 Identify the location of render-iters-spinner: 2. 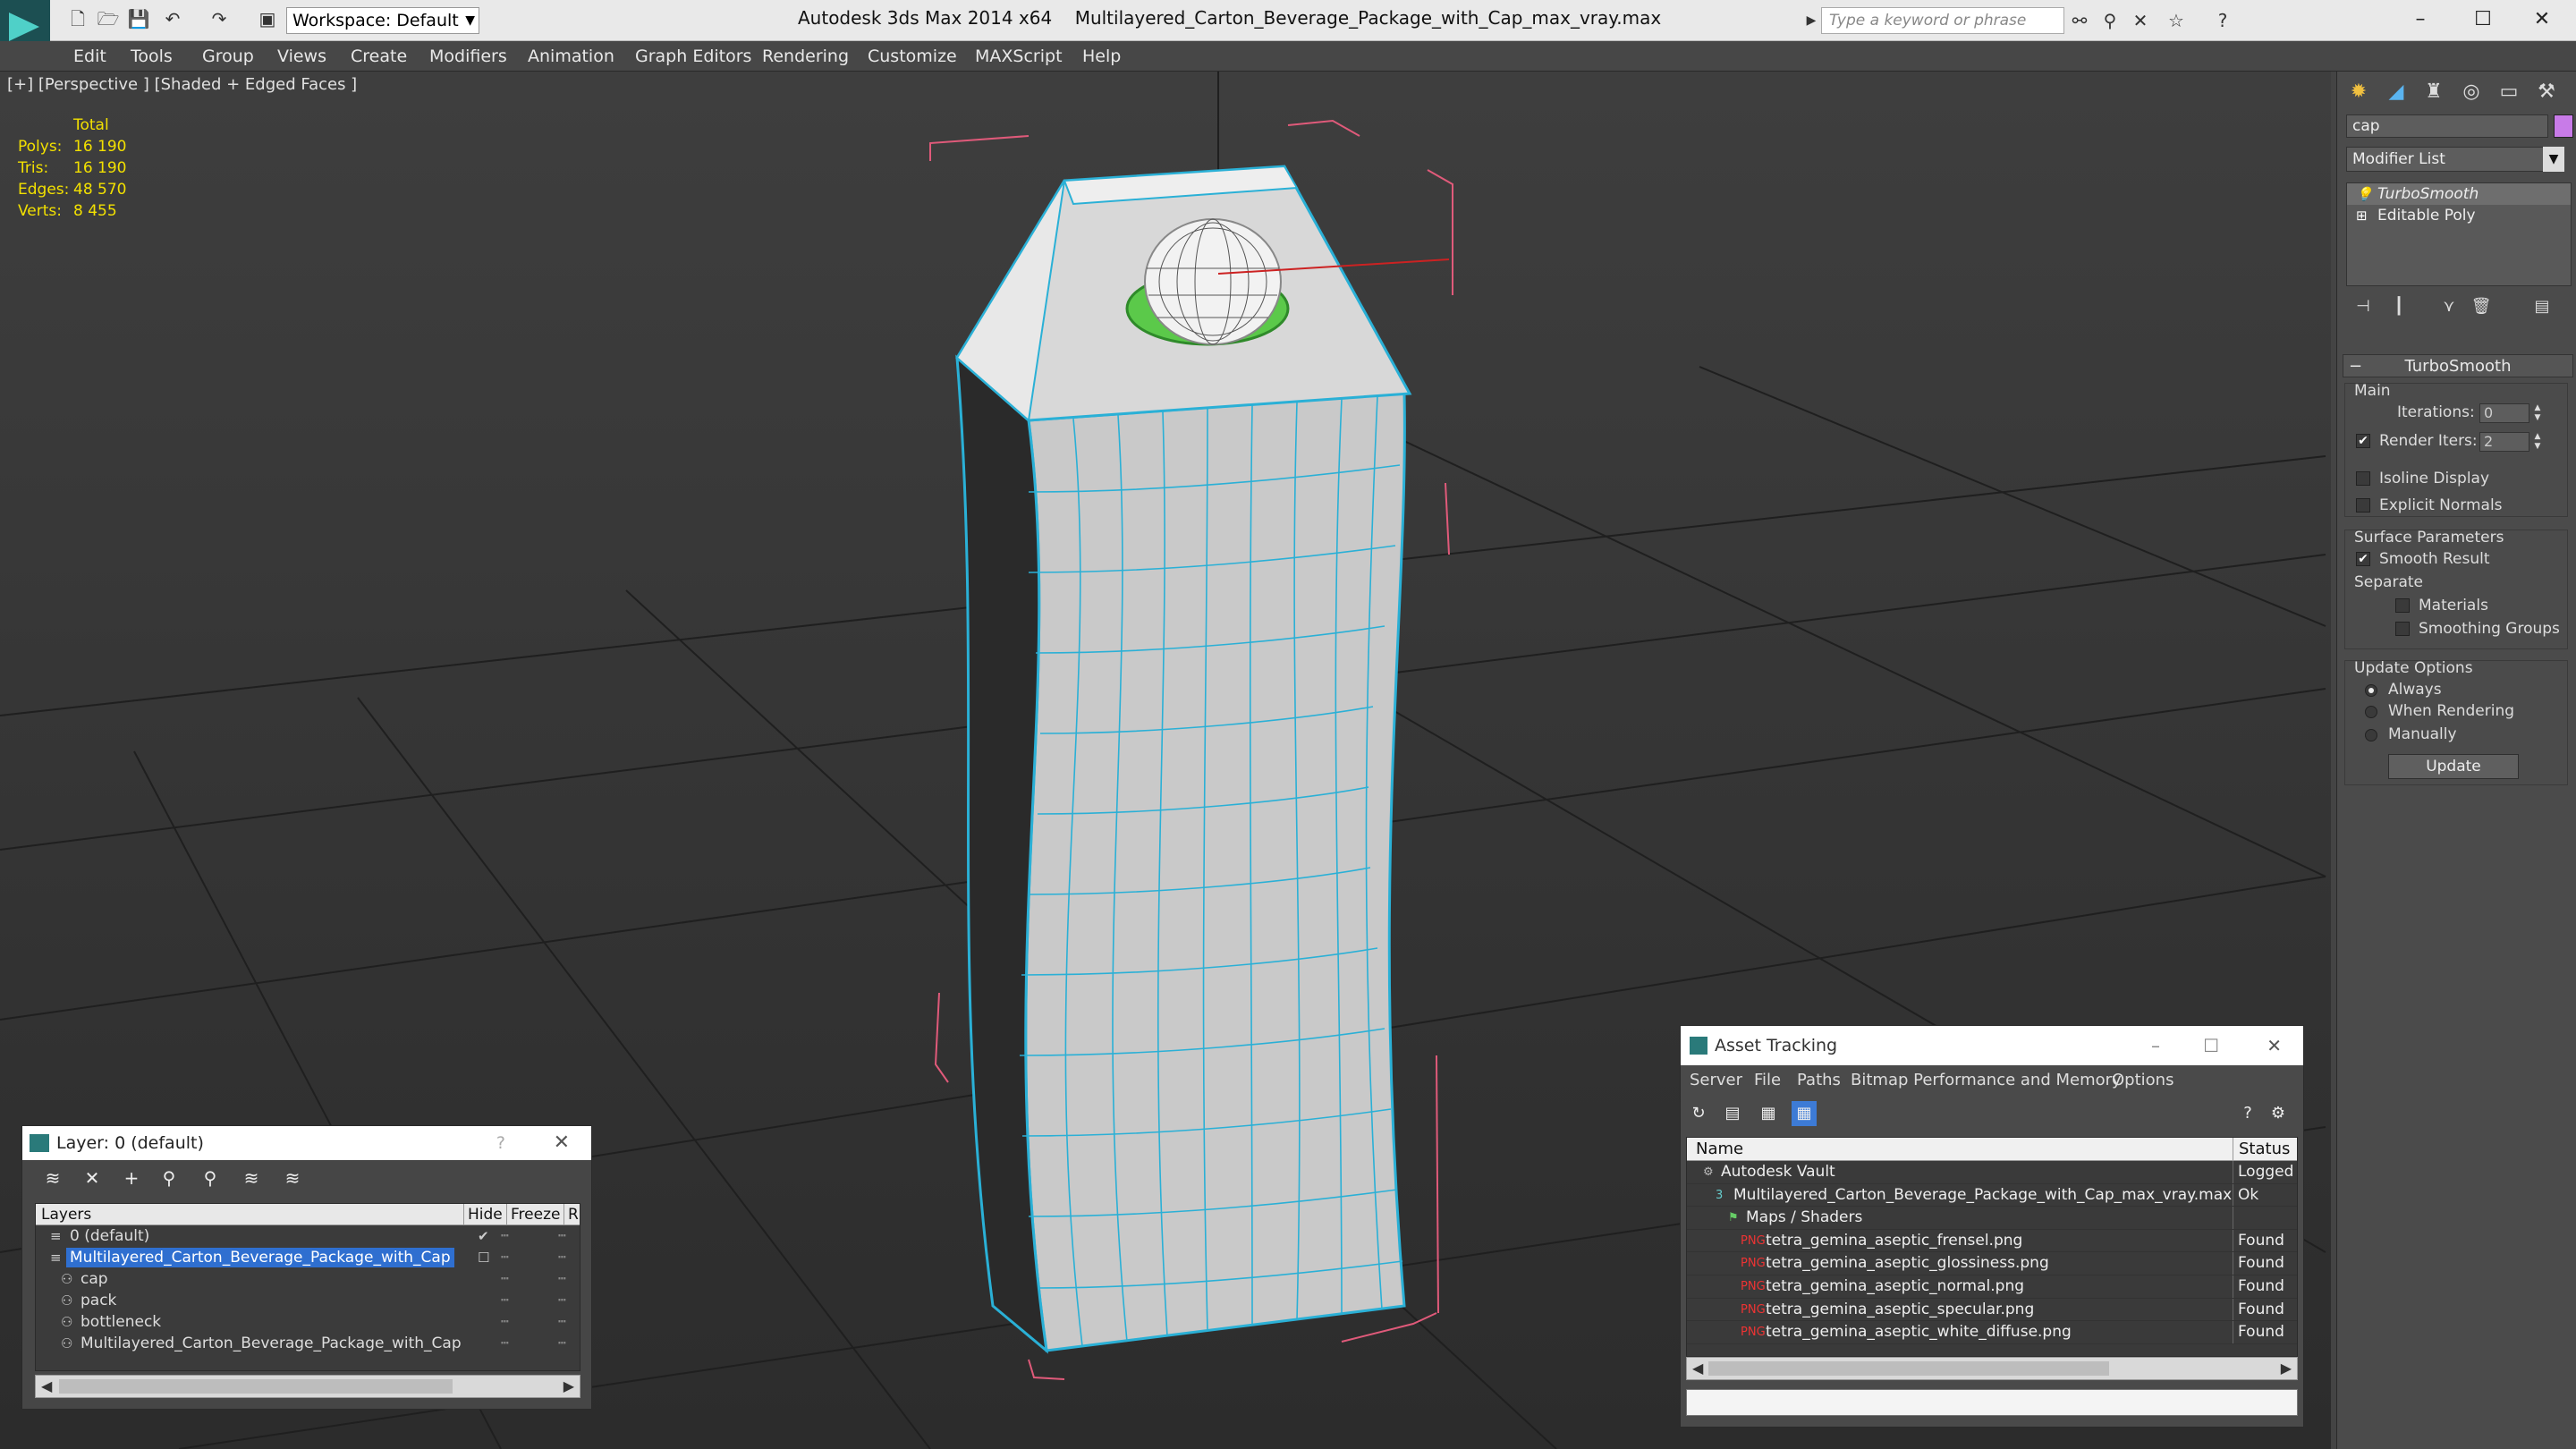
(2504, 442).